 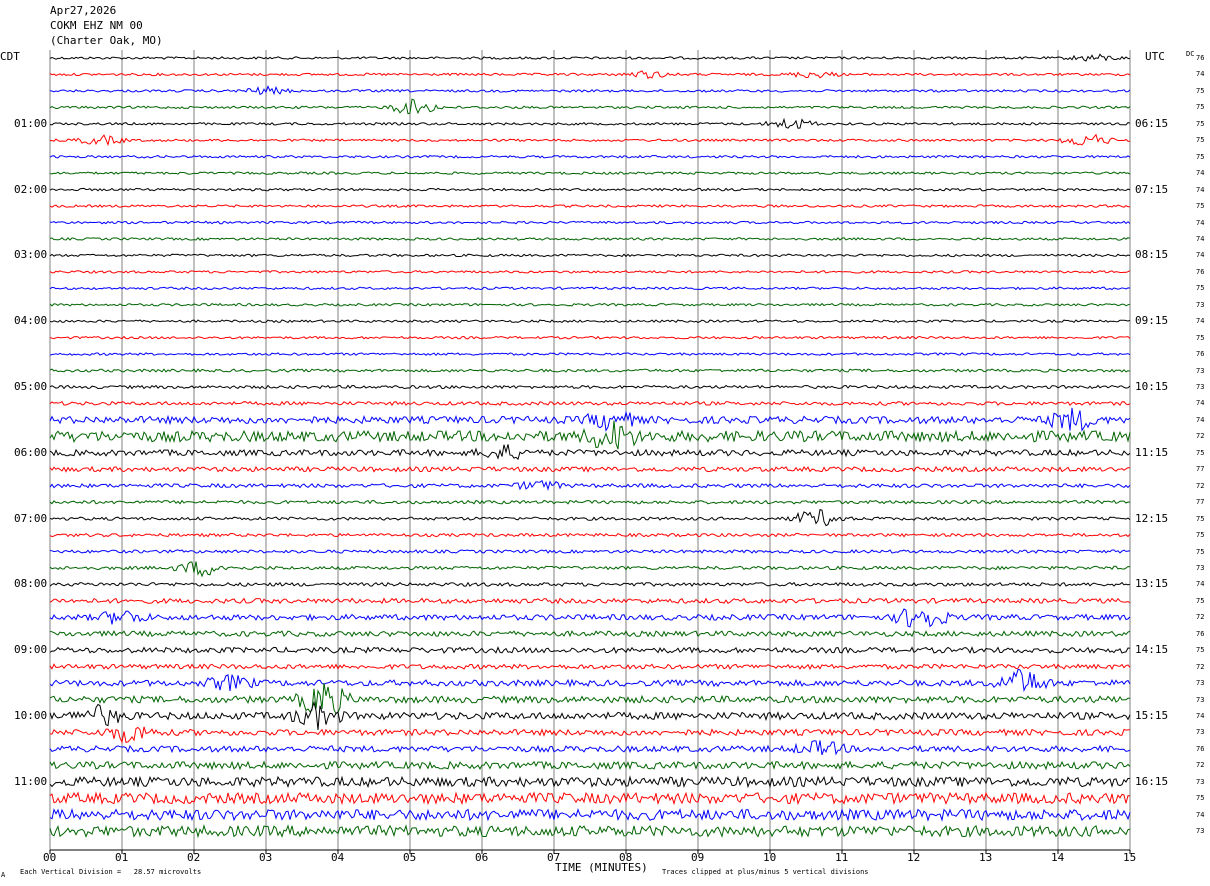 I want to click on utc-time-label: 13:15, so click(x=1152, y=584).